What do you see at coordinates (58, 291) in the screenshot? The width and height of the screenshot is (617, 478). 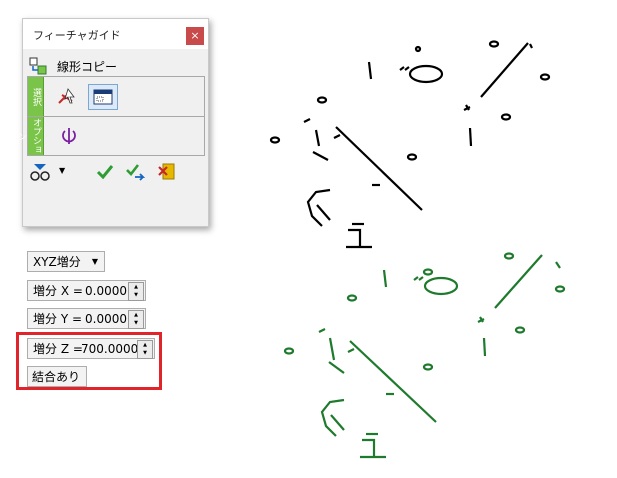 I see `increment-x-label: 増分 X =` at bounding box center [58, 291].